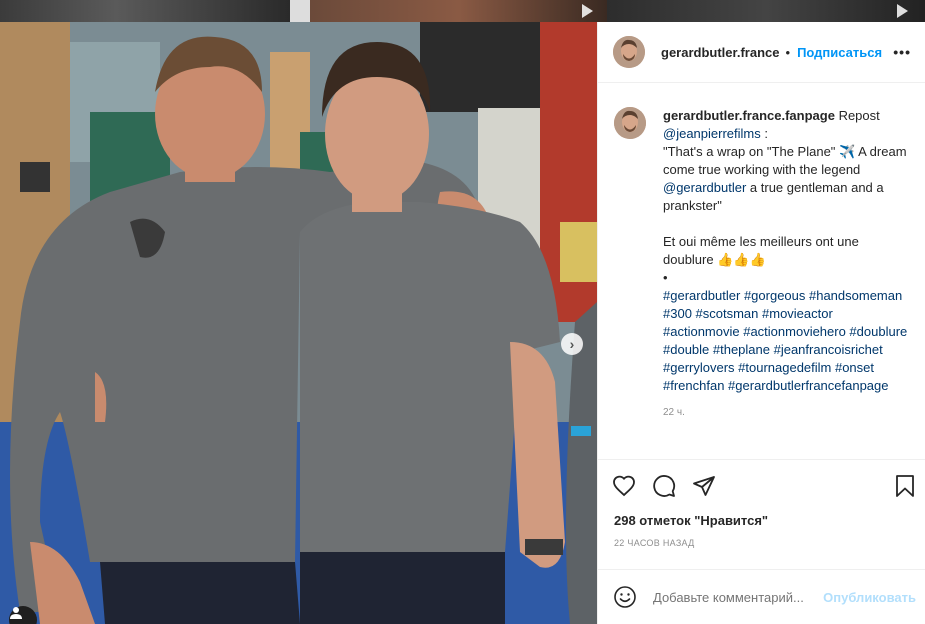 The height and width of the screenshot is (624, 925). I want to click on caption-author-avatar-image, so click(630, 123).